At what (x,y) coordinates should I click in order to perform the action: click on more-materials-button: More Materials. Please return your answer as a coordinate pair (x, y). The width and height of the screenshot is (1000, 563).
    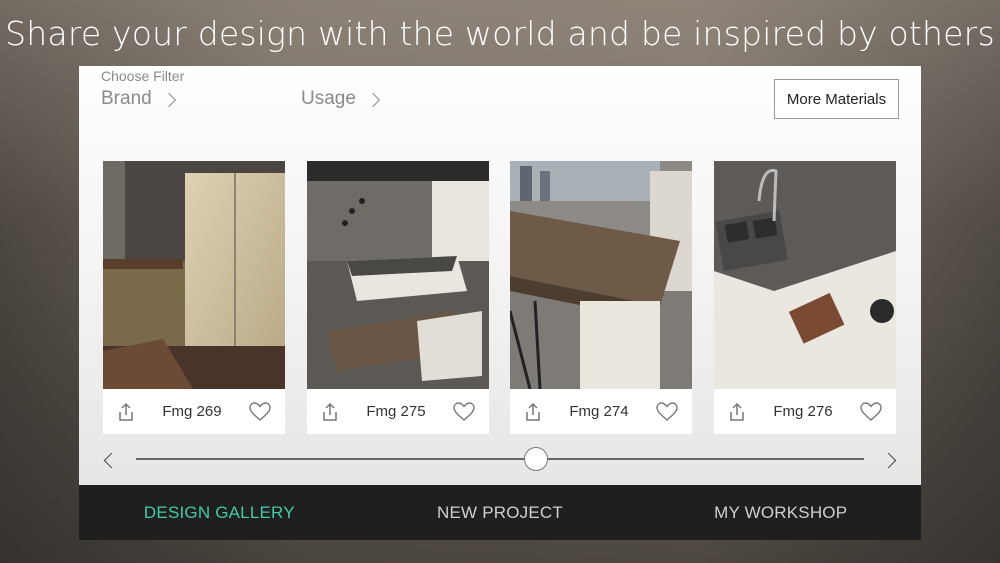
    Looking at the image, I should click on (836, 99).